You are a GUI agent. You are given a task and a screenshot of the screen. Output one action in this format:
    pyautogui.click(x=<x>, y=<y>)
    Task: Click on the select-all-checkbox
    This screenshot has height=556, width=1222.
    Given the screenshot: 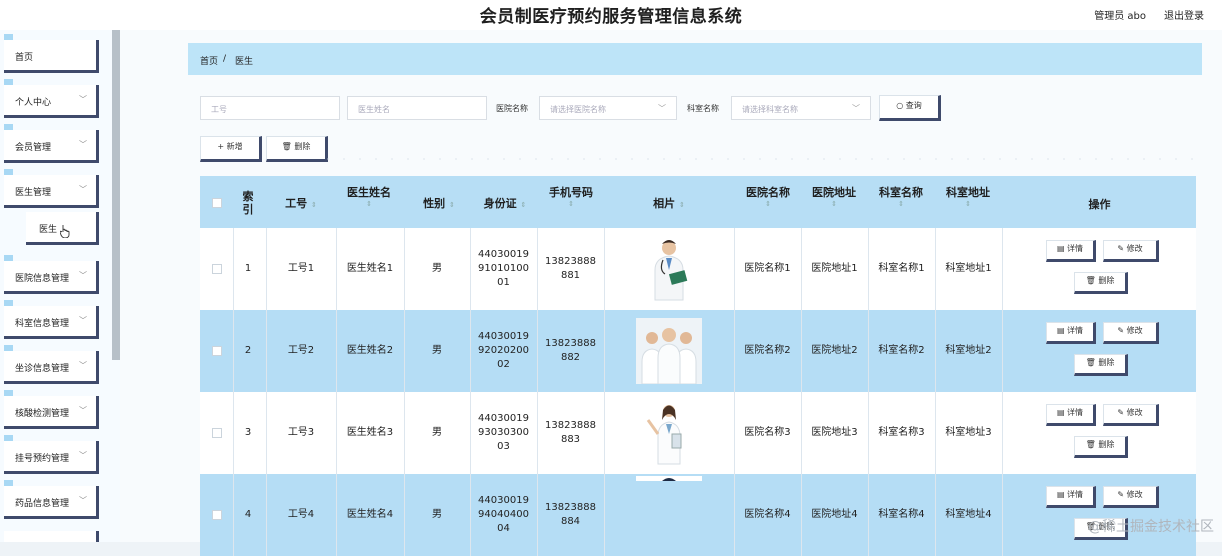 What is the action you would take?
    pyautogui.click(x=217, y=203)
    